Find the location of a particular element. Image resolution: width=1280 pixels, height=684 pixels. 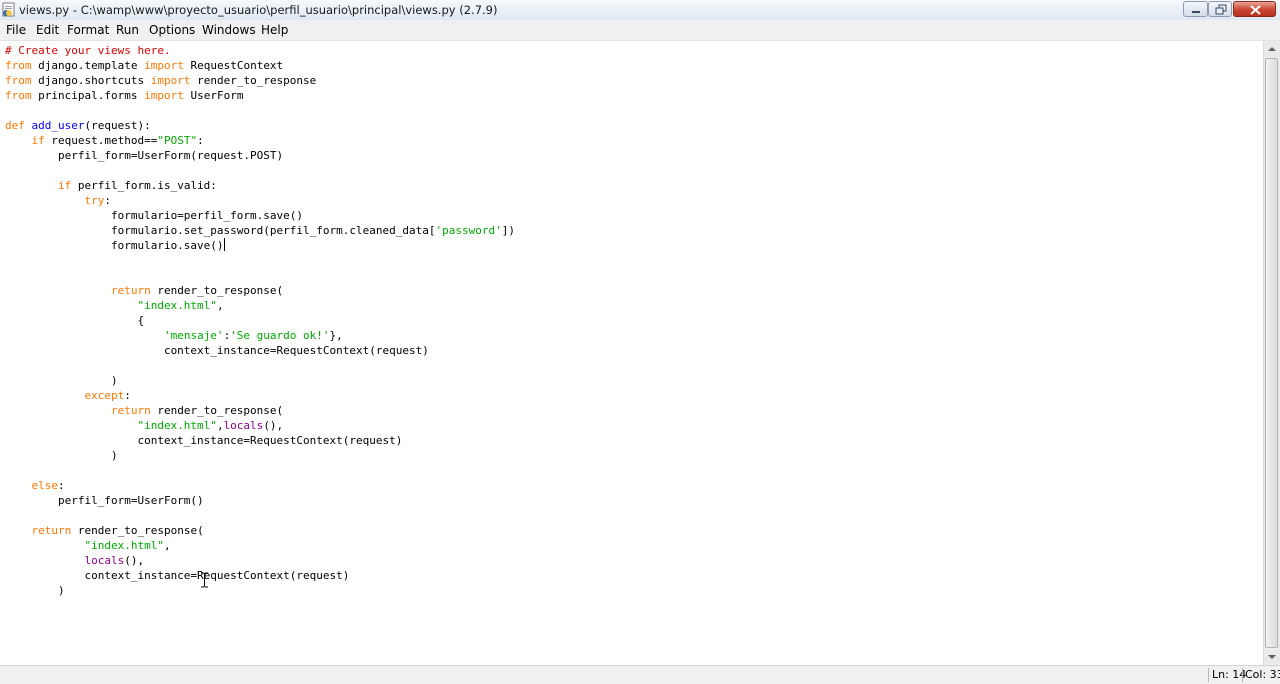

token-text: perfil_form=UserForm(request.POST) is located at coordinates (144, 155).